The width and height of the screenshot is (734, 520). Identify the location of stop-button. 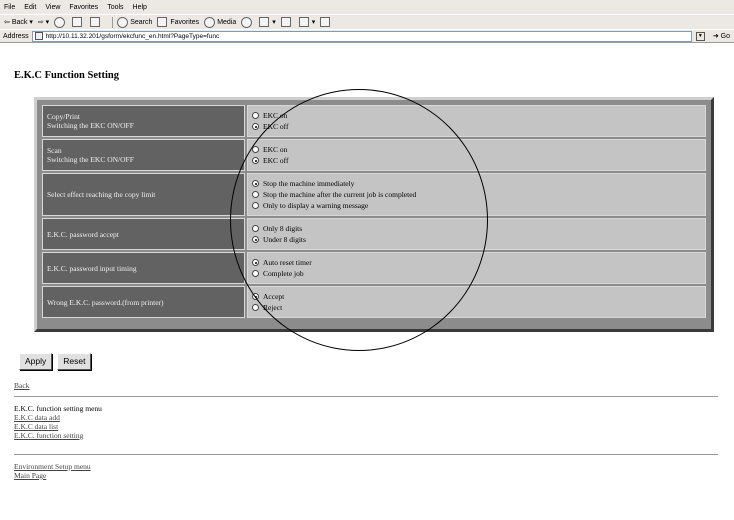
(60, 22).